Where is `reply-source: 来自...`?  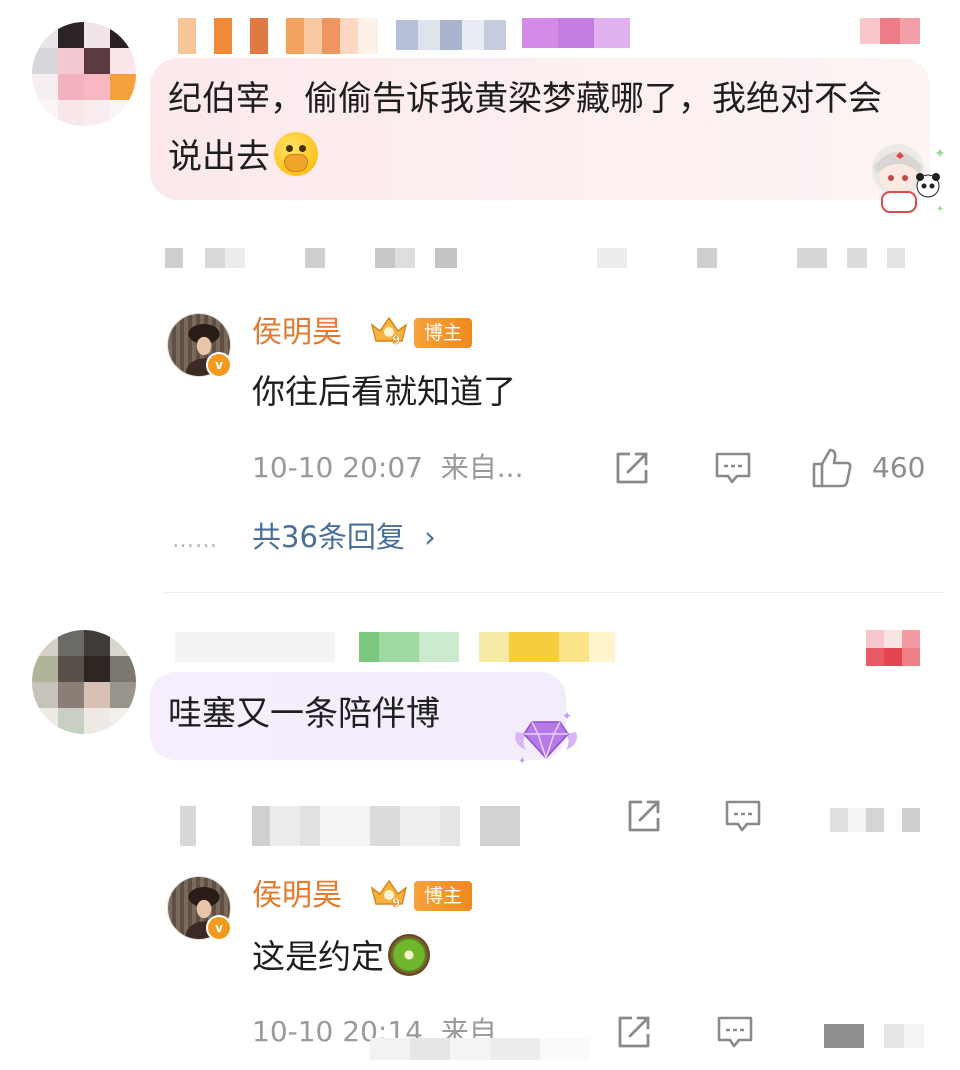
reply-source: 来自... is located at coordinates (482, 467).